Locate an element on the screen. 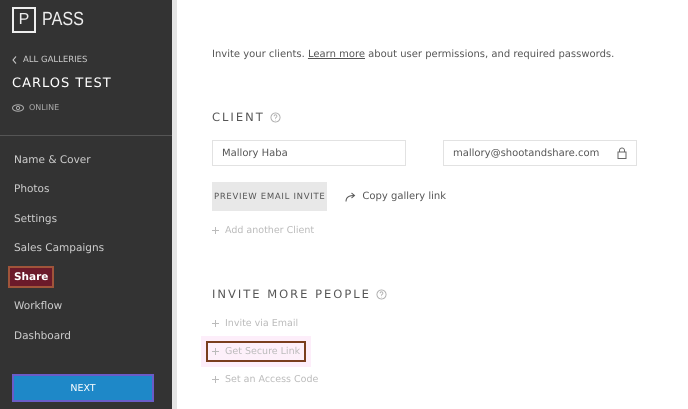 The image size is (688, 409). back-link: ALL GALLERIES is located at coordinates (86, 60).